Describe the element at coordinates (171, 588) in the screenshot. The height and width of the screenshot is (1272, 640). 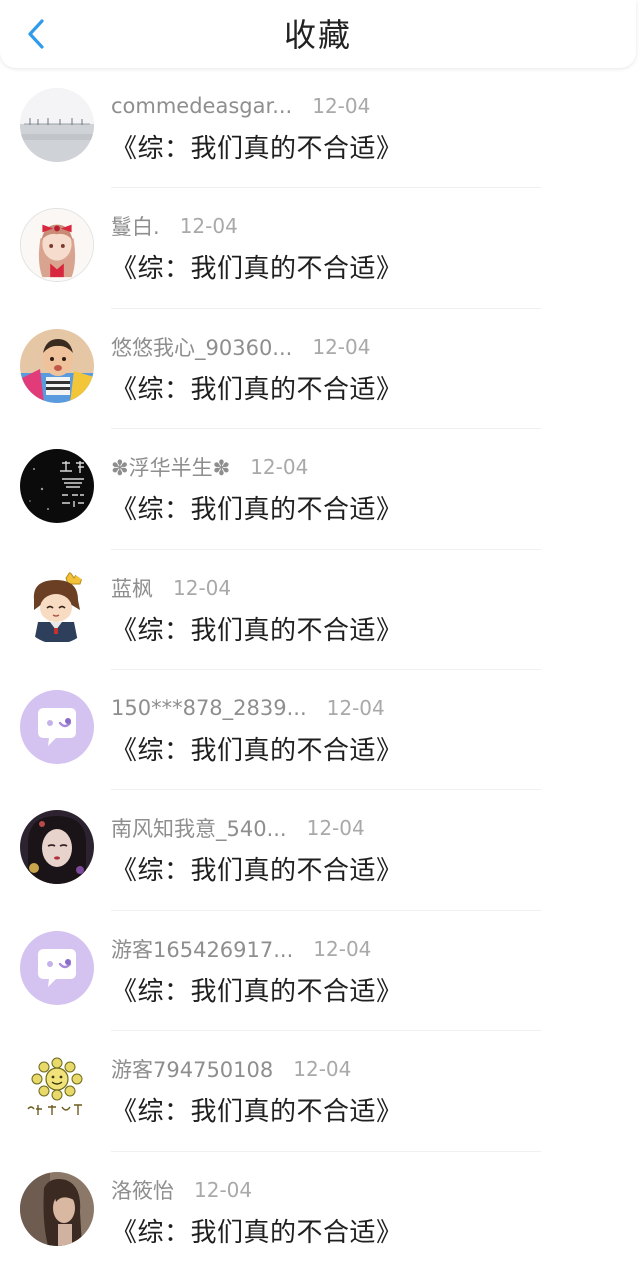
I see `item-meta: 蓝枫 12-04` at that location.